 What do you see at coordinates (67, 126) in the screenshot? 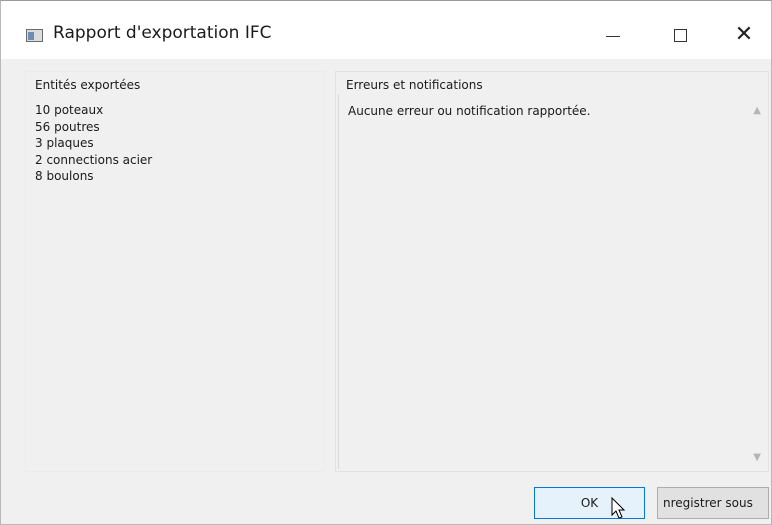
I see `list-item: 56 poutres` at bounding box center [67, 126].